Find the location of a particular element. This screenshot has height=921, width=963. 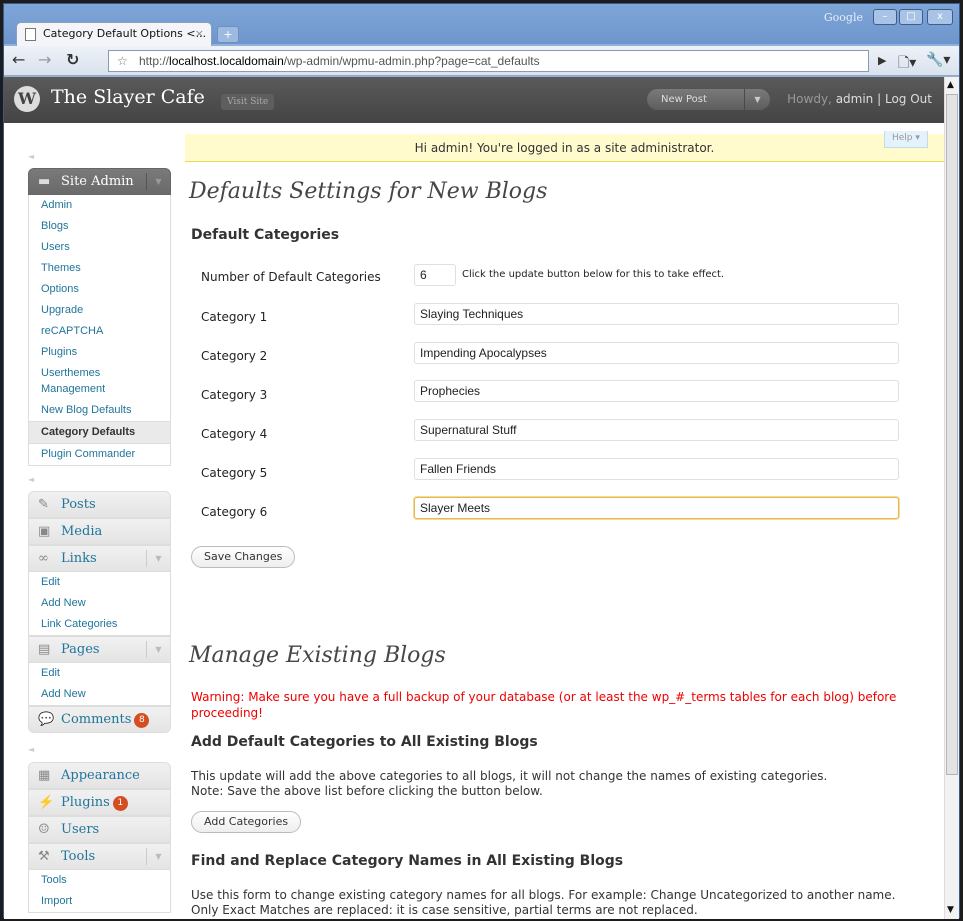

tools-toggle-icon: ▼ is located at coordinates (158, 856).